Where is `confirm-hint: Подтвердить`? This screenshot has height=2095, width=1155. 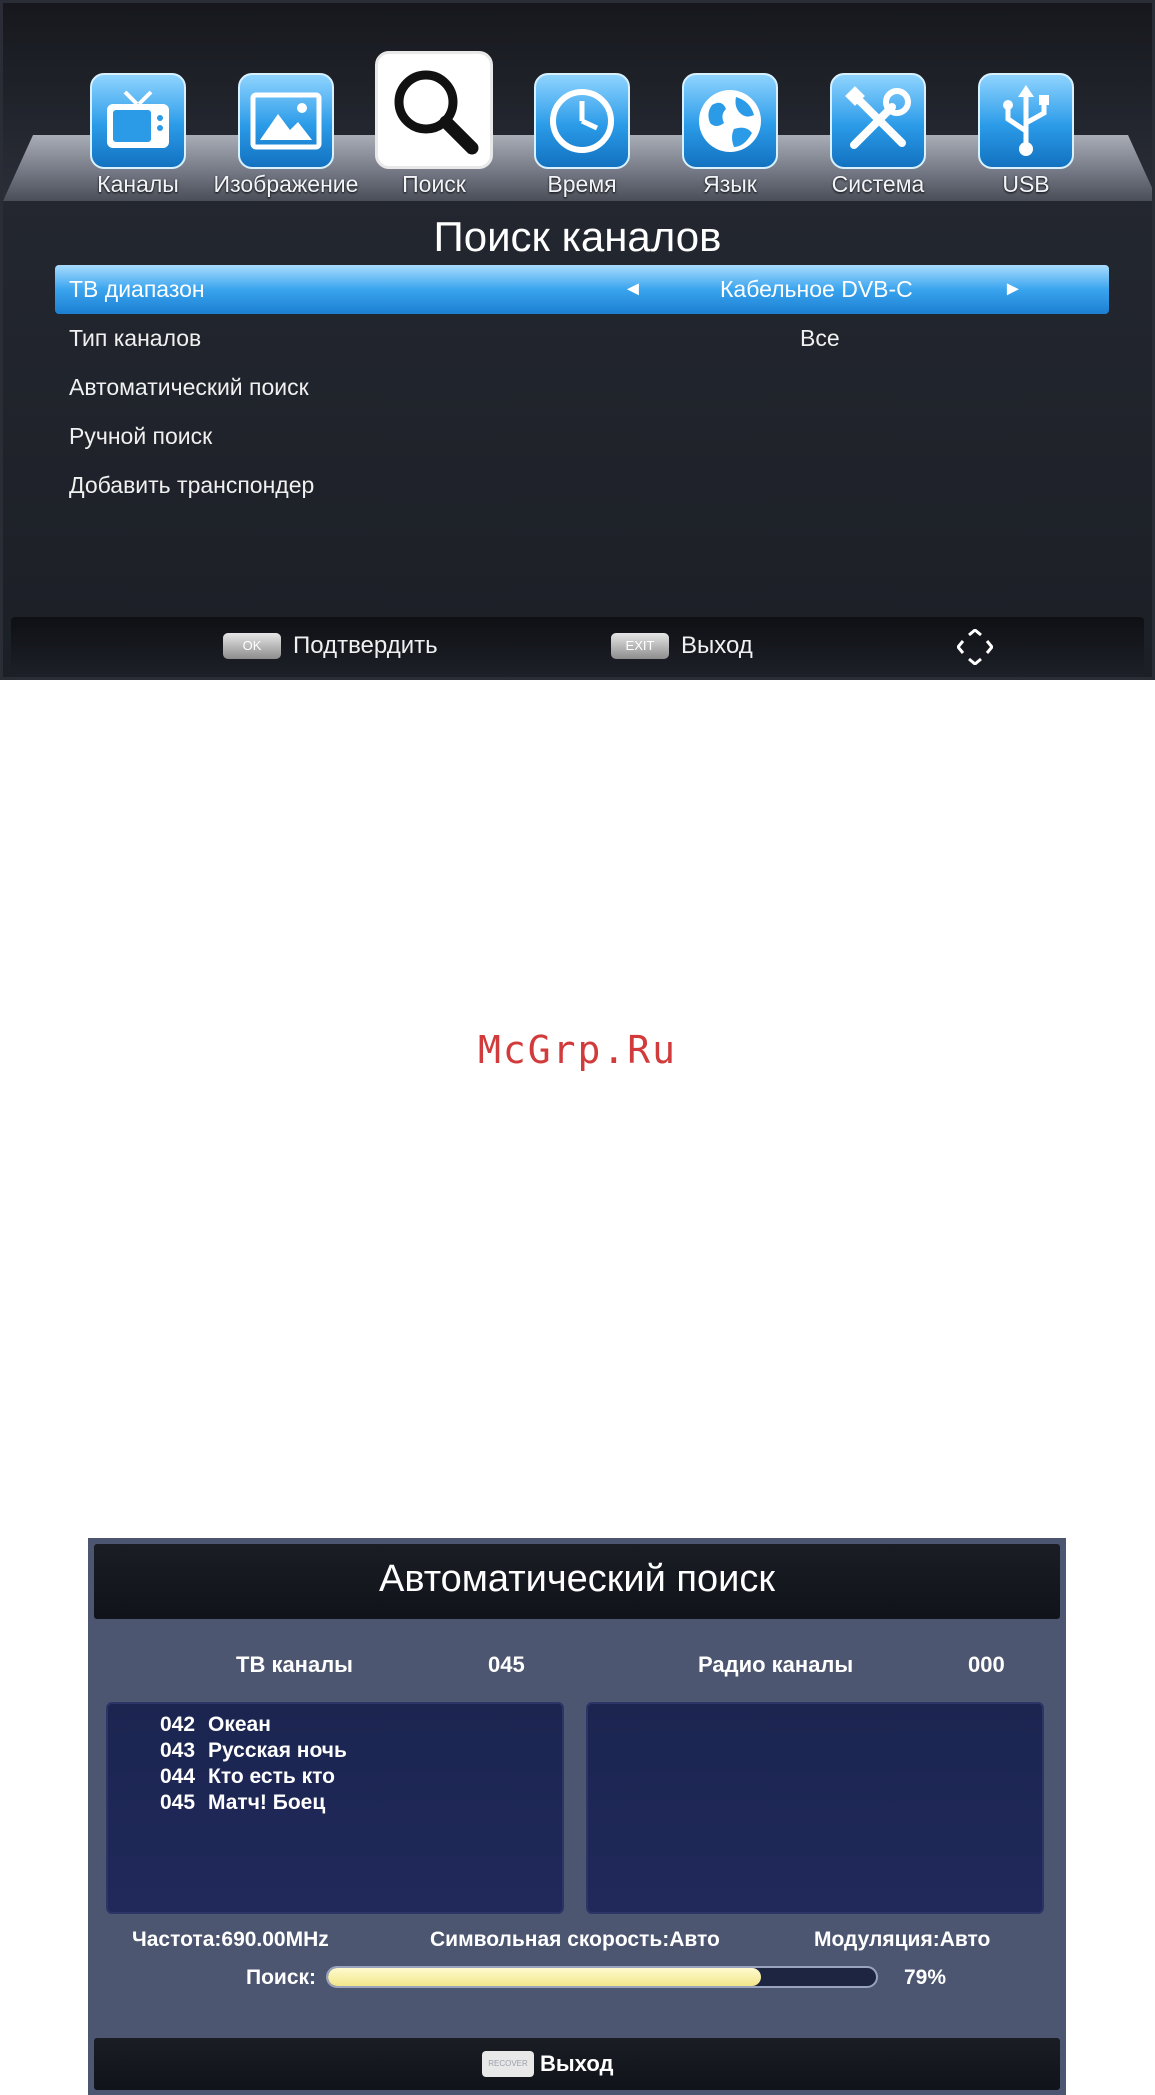
confirm-hint: Подтвердить is located at coordinates (365, 645).